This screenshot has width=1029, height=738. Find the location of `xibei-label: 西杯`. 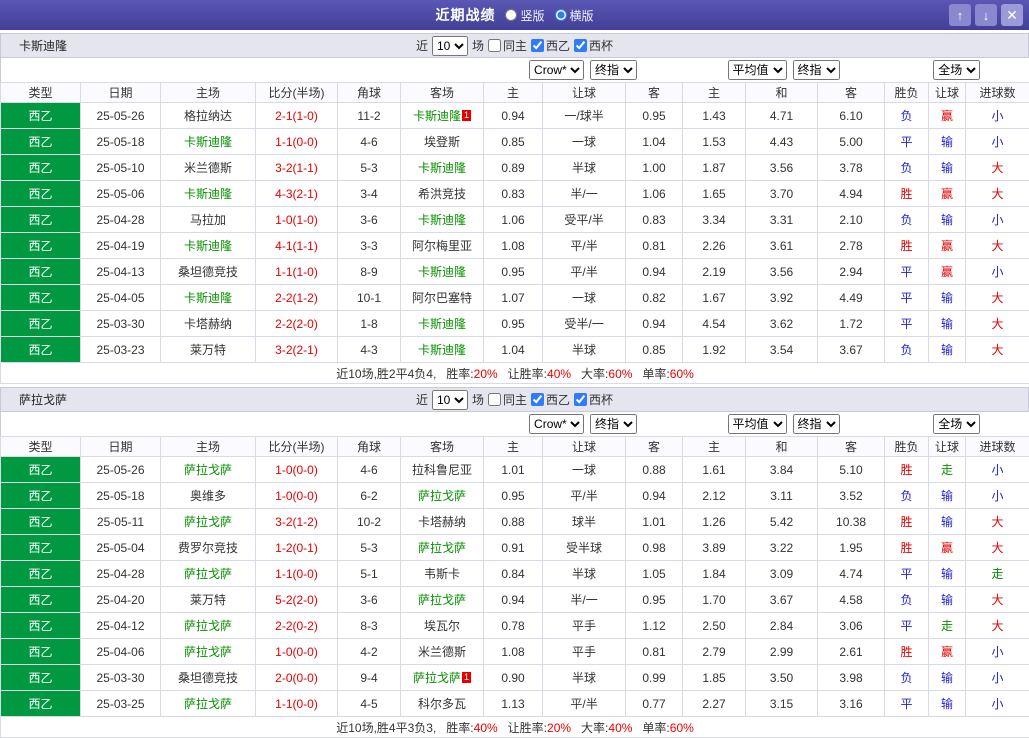

xibei-label: 西杯 is located at coordinates (601, 399).